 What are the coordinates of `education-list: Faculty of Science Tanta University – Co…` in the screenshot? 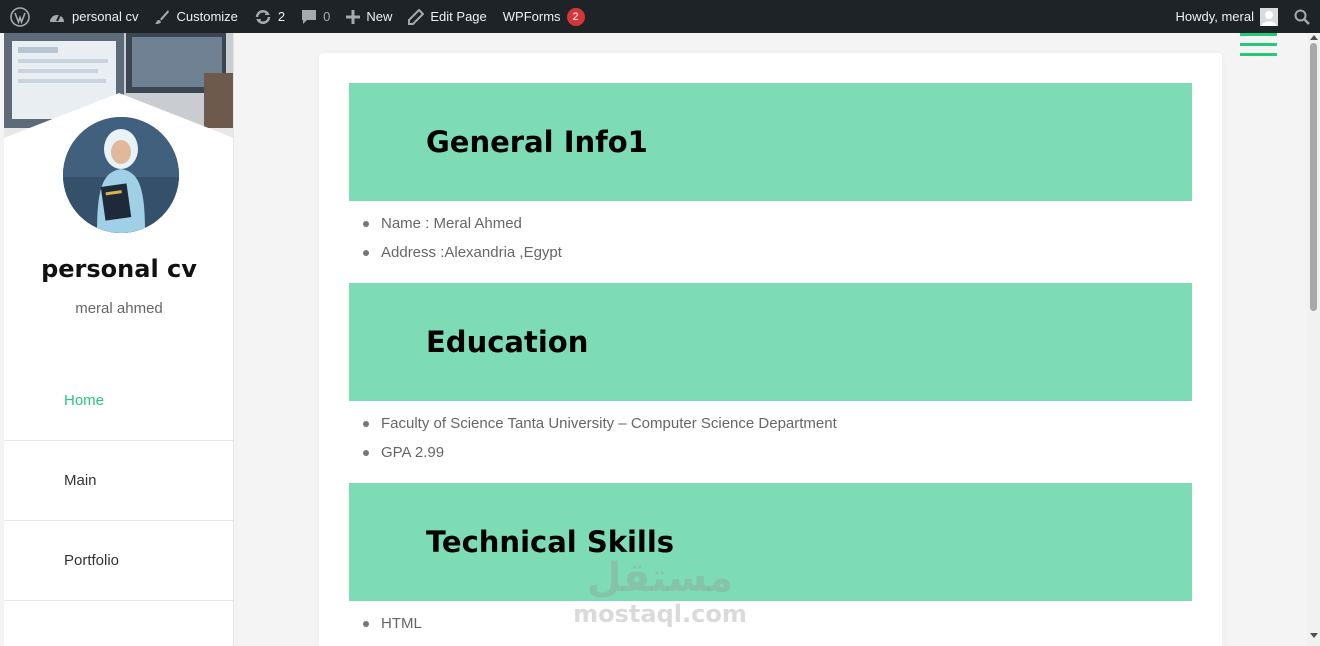 It's located at (600, 438).